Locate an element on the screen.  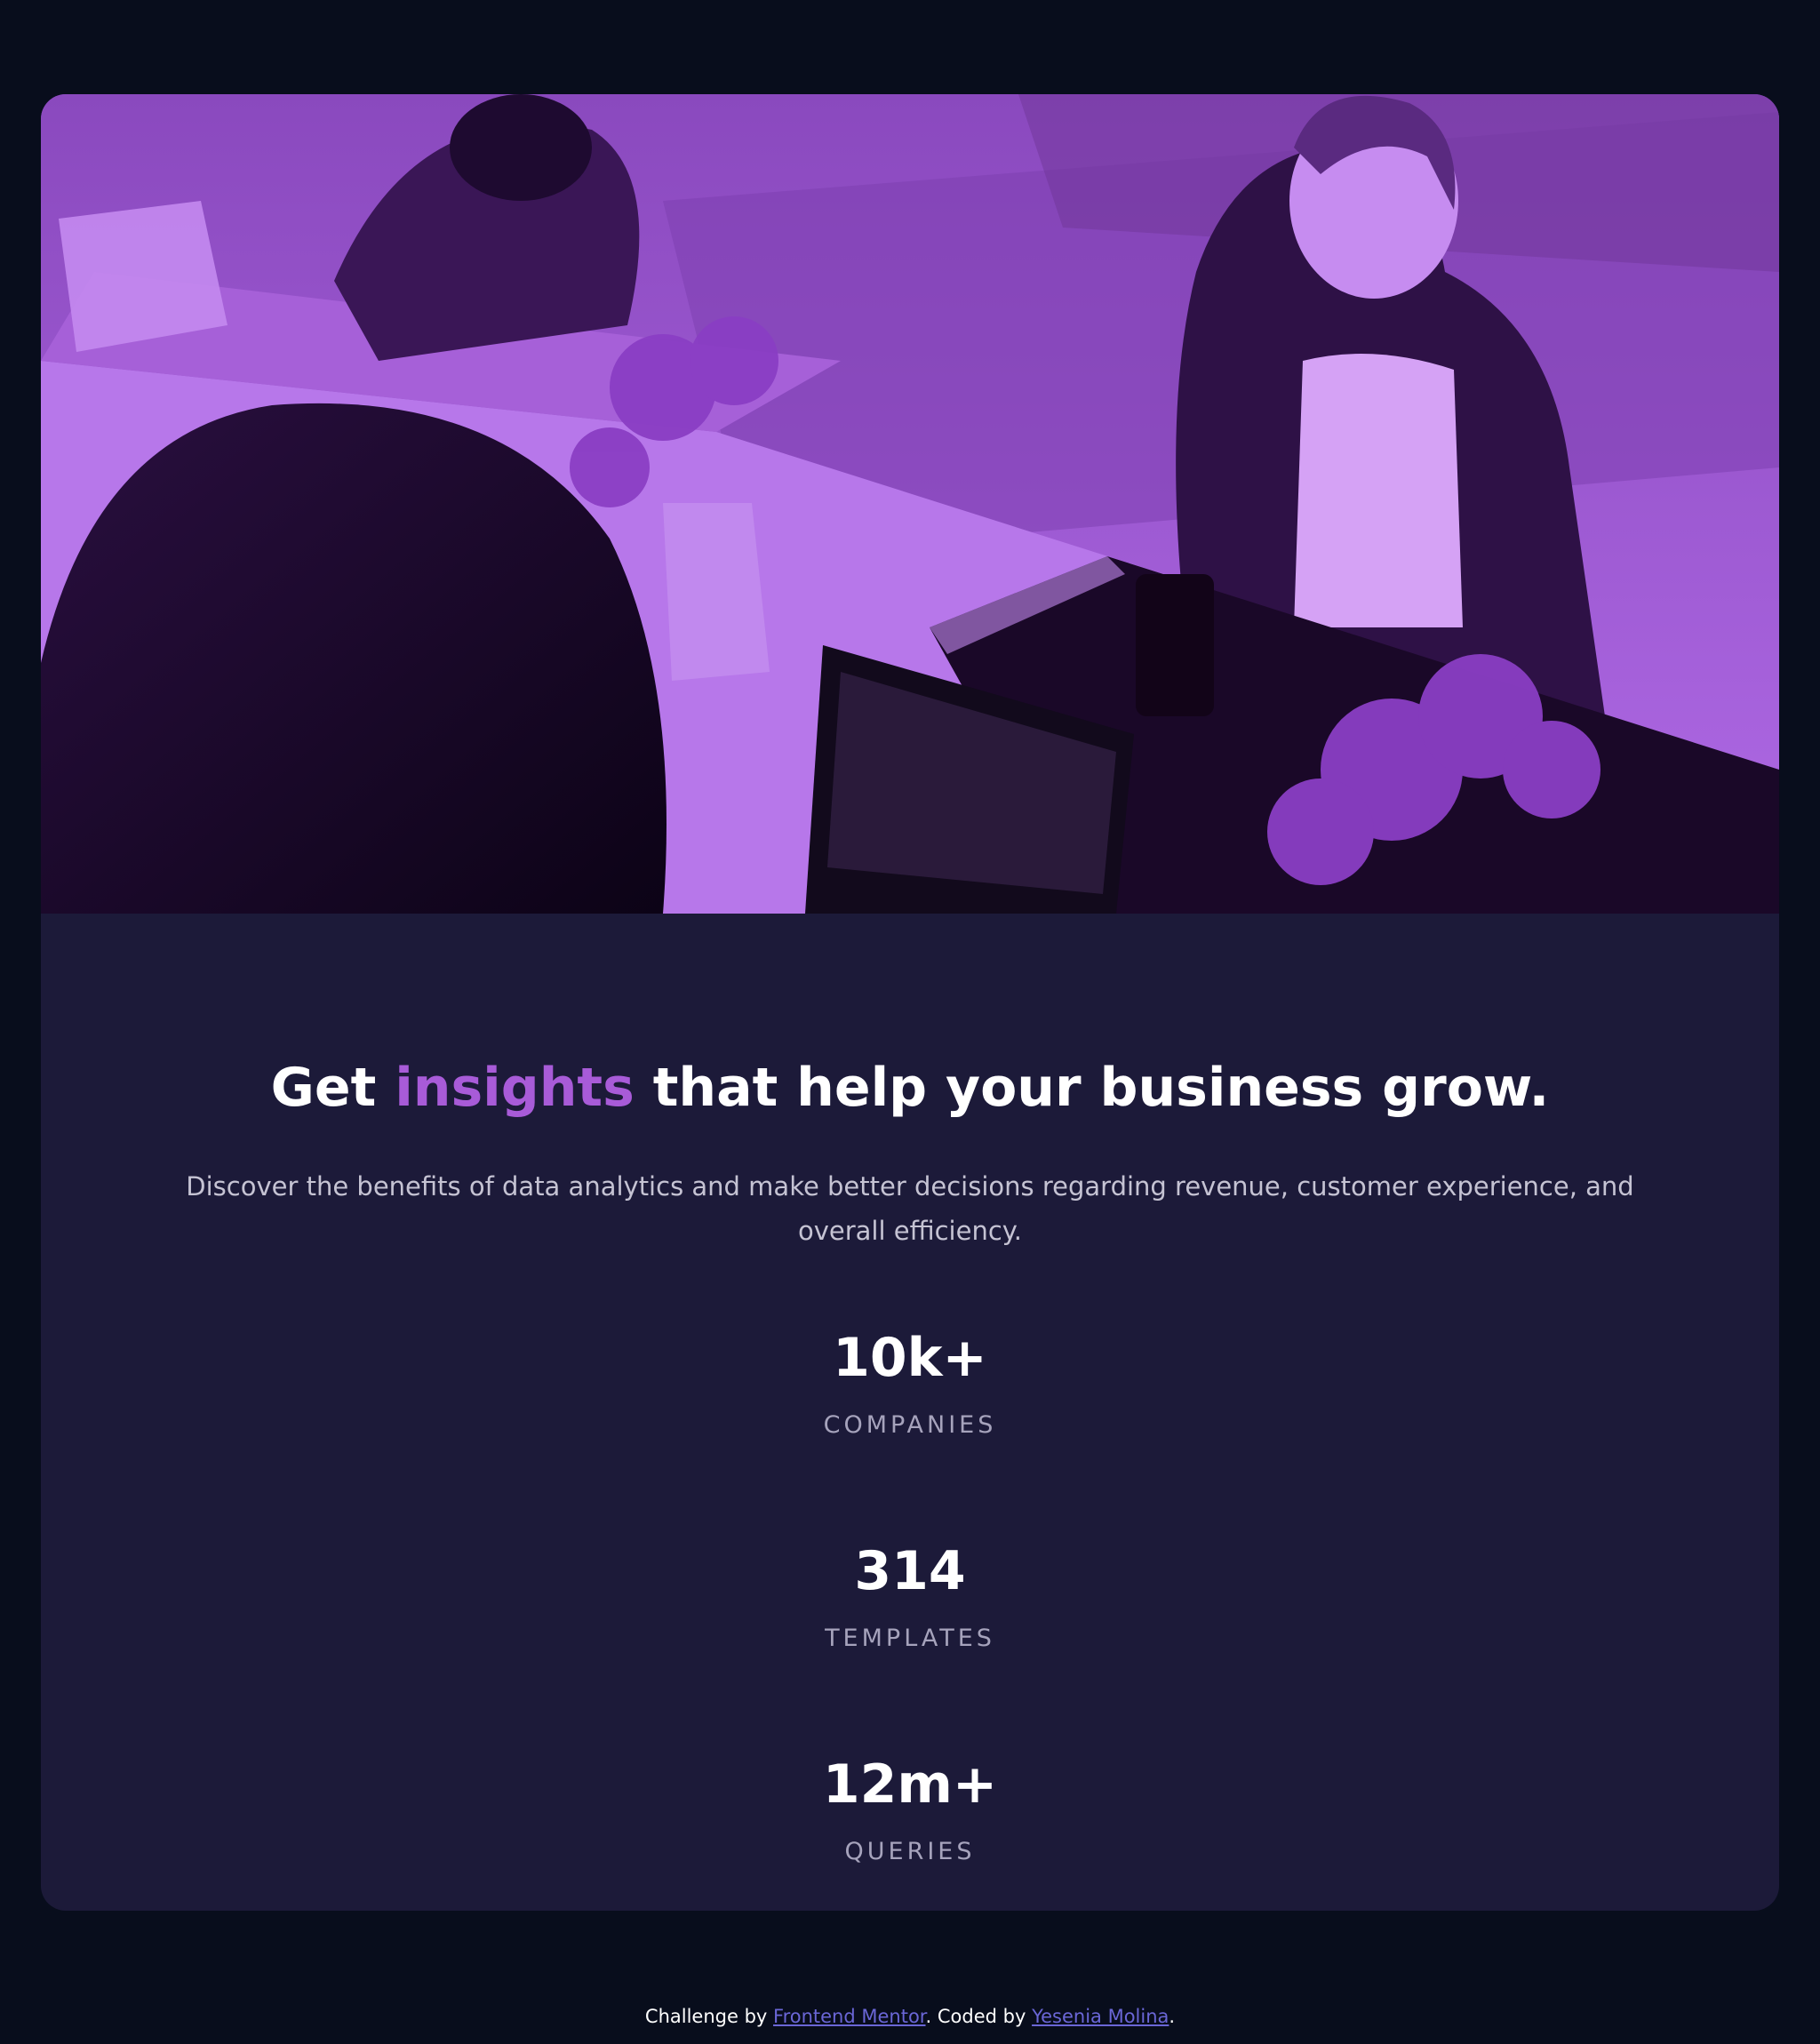
stat-queries: 12m+ QUERIES is located at coordinates (910, 1808).